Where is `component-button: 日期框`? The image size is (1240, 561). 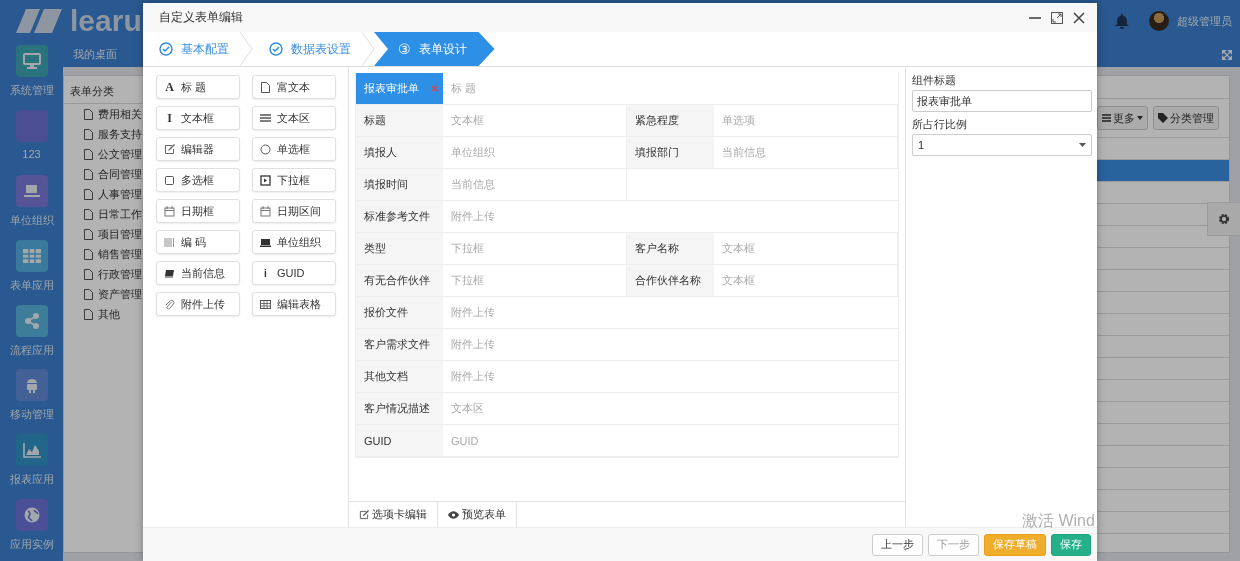 component-button: 日期框 is located at coordinates (198, 211).